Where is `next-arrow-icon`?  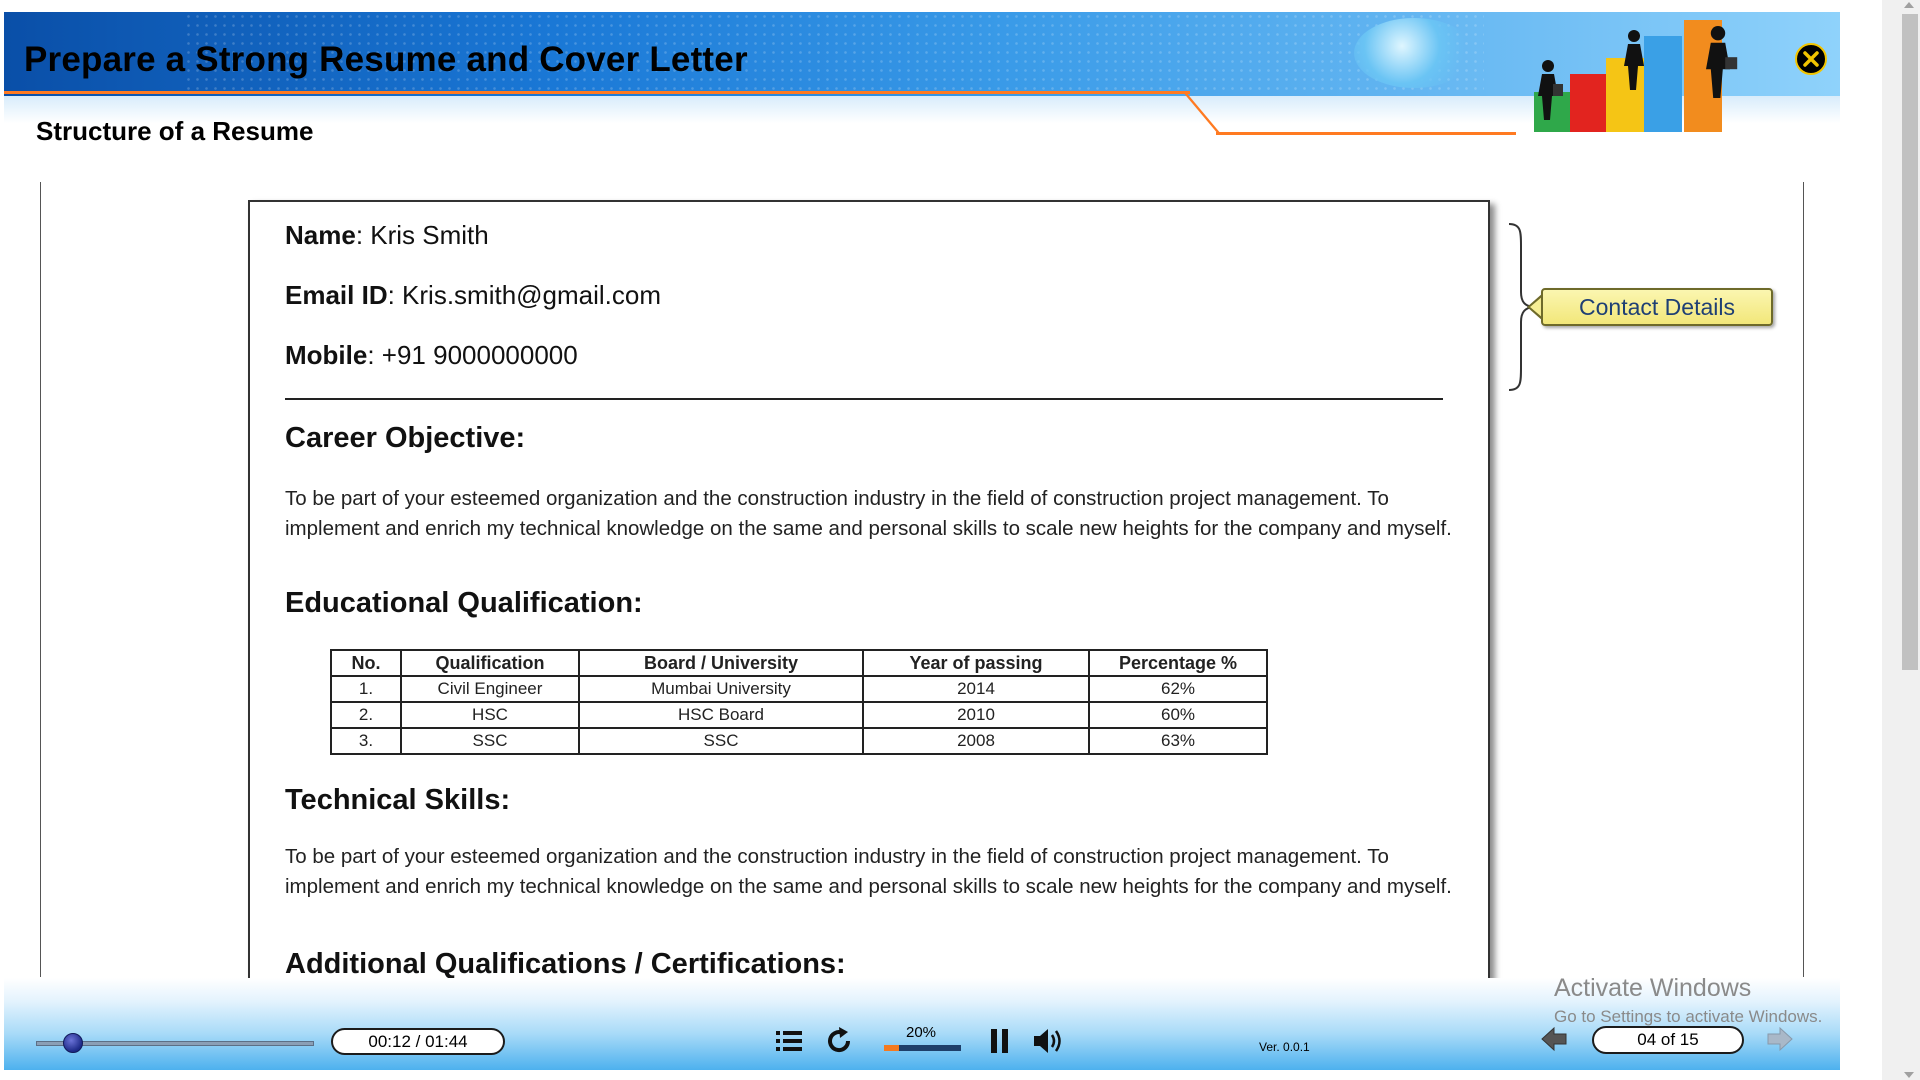
next-arrow-icon is located at coordinates (1780, 1039).